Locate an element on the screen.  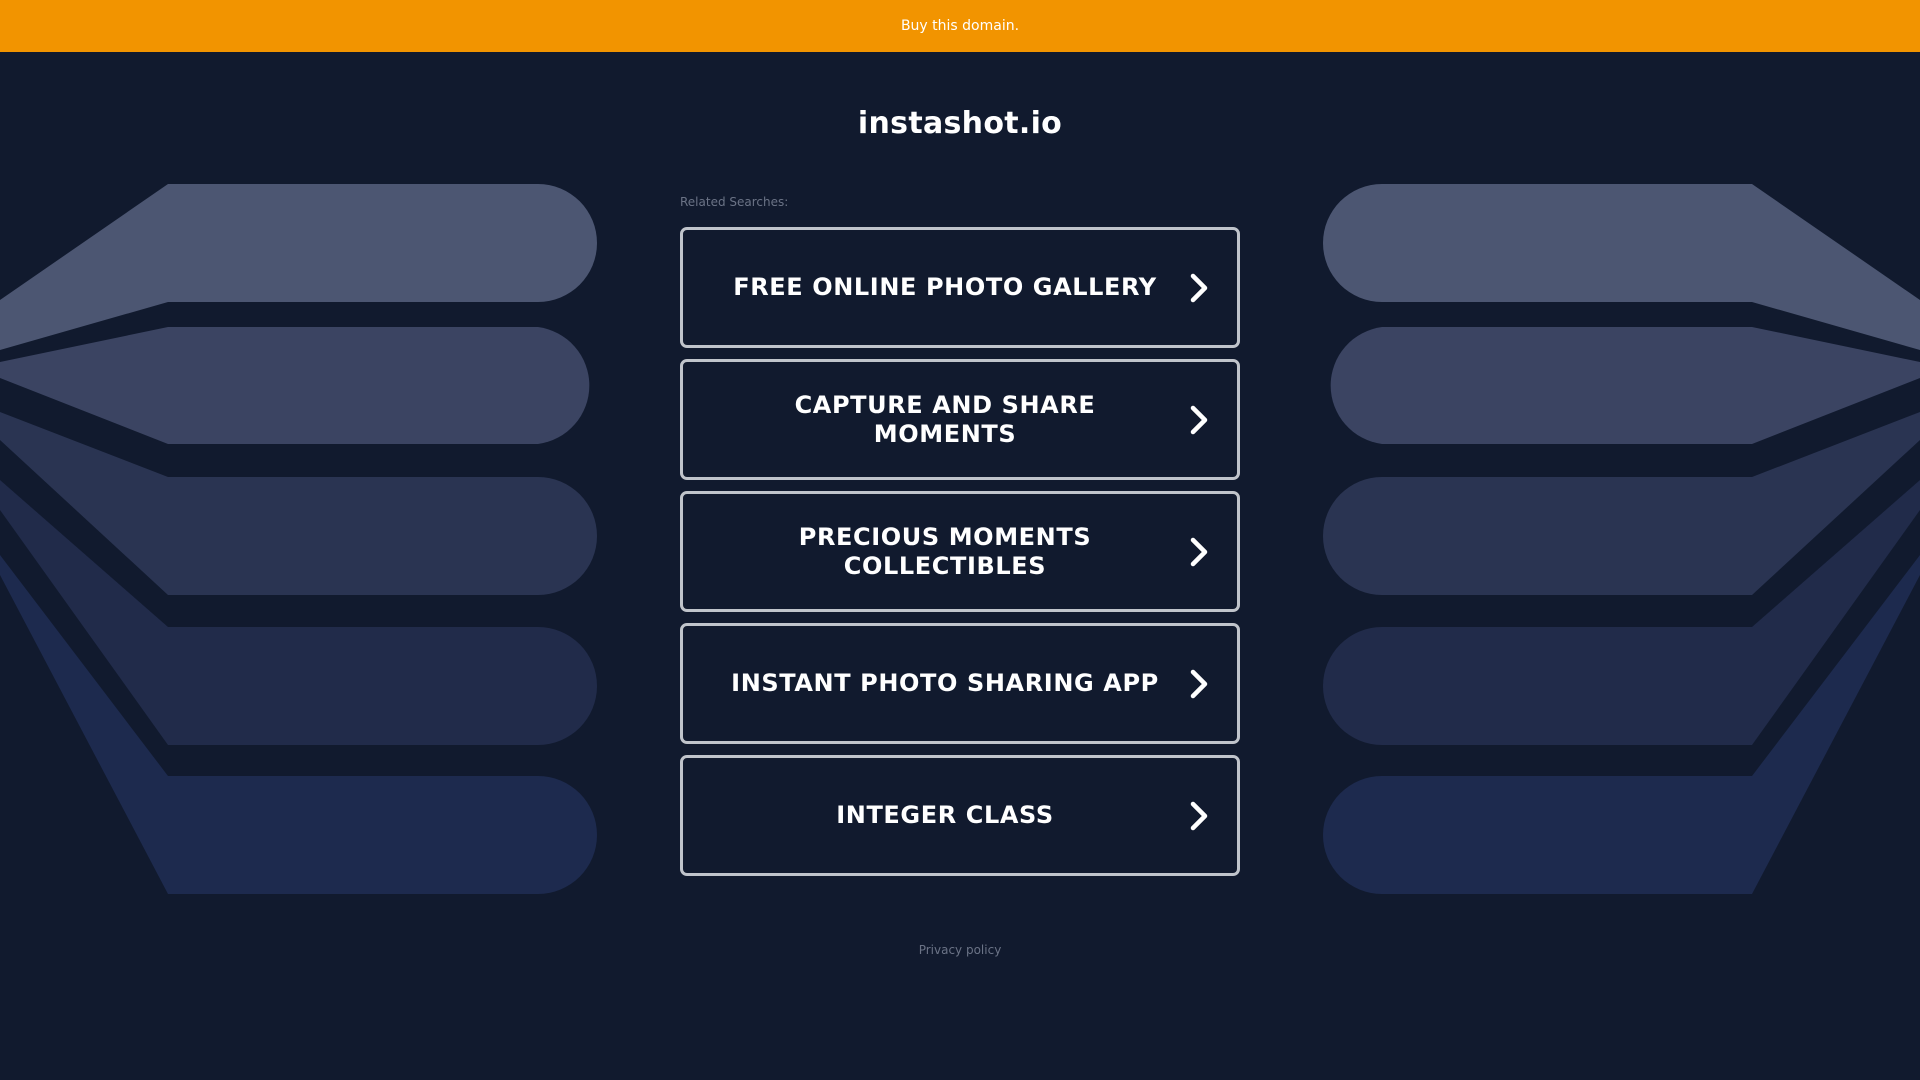
related-search-link-precious-moments-collectibles: PRECIOUS MOMENTS COLLECTIBLES is located at coordinates (960, 551).